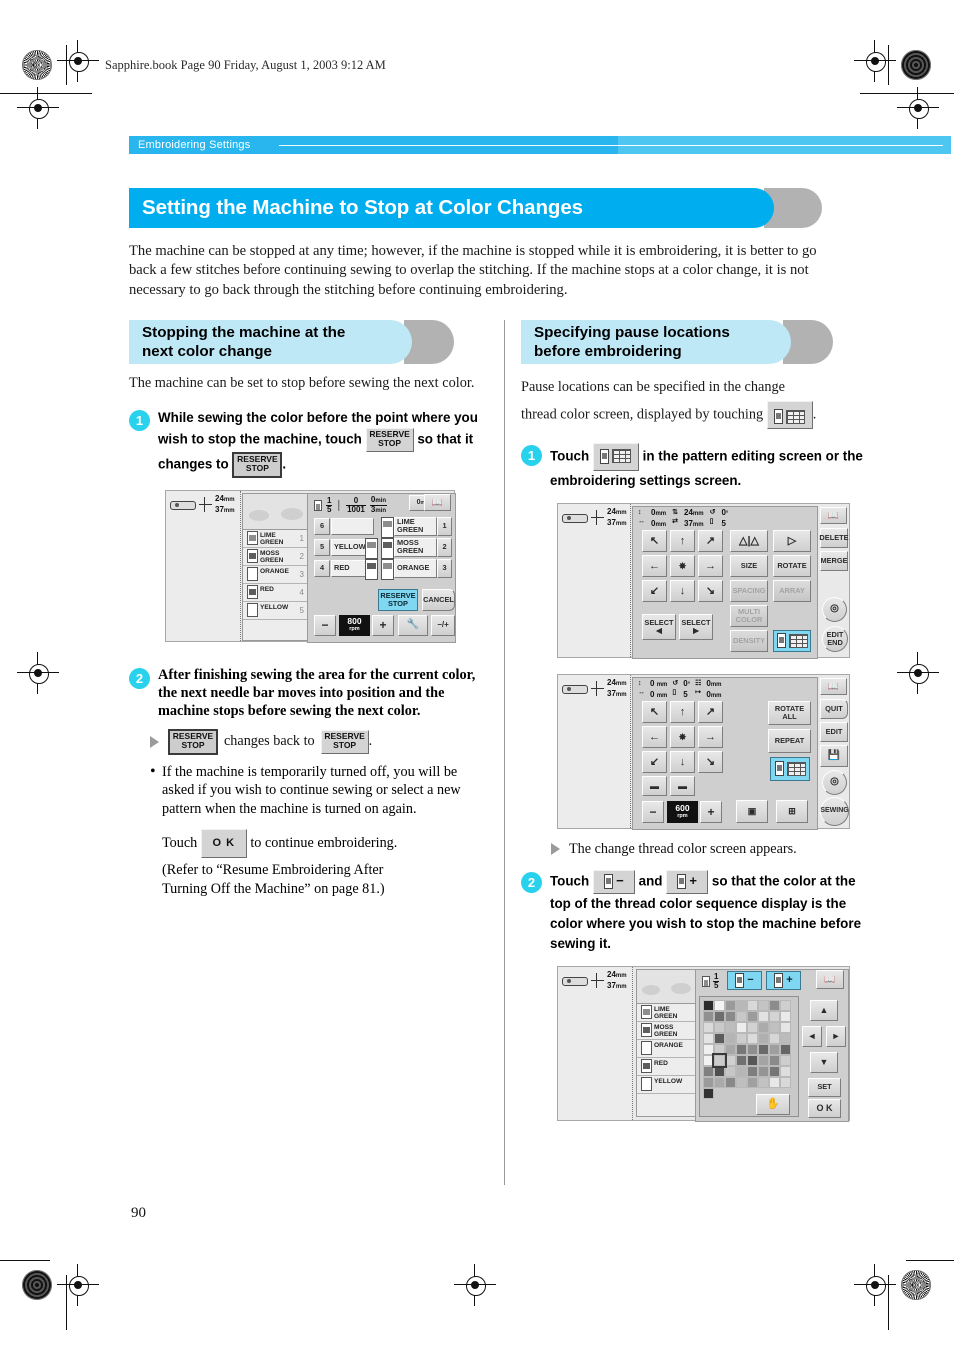 This screenshot has width=954, height=1351. I want to click on flip-image-button: ▷, so click(792, 540).